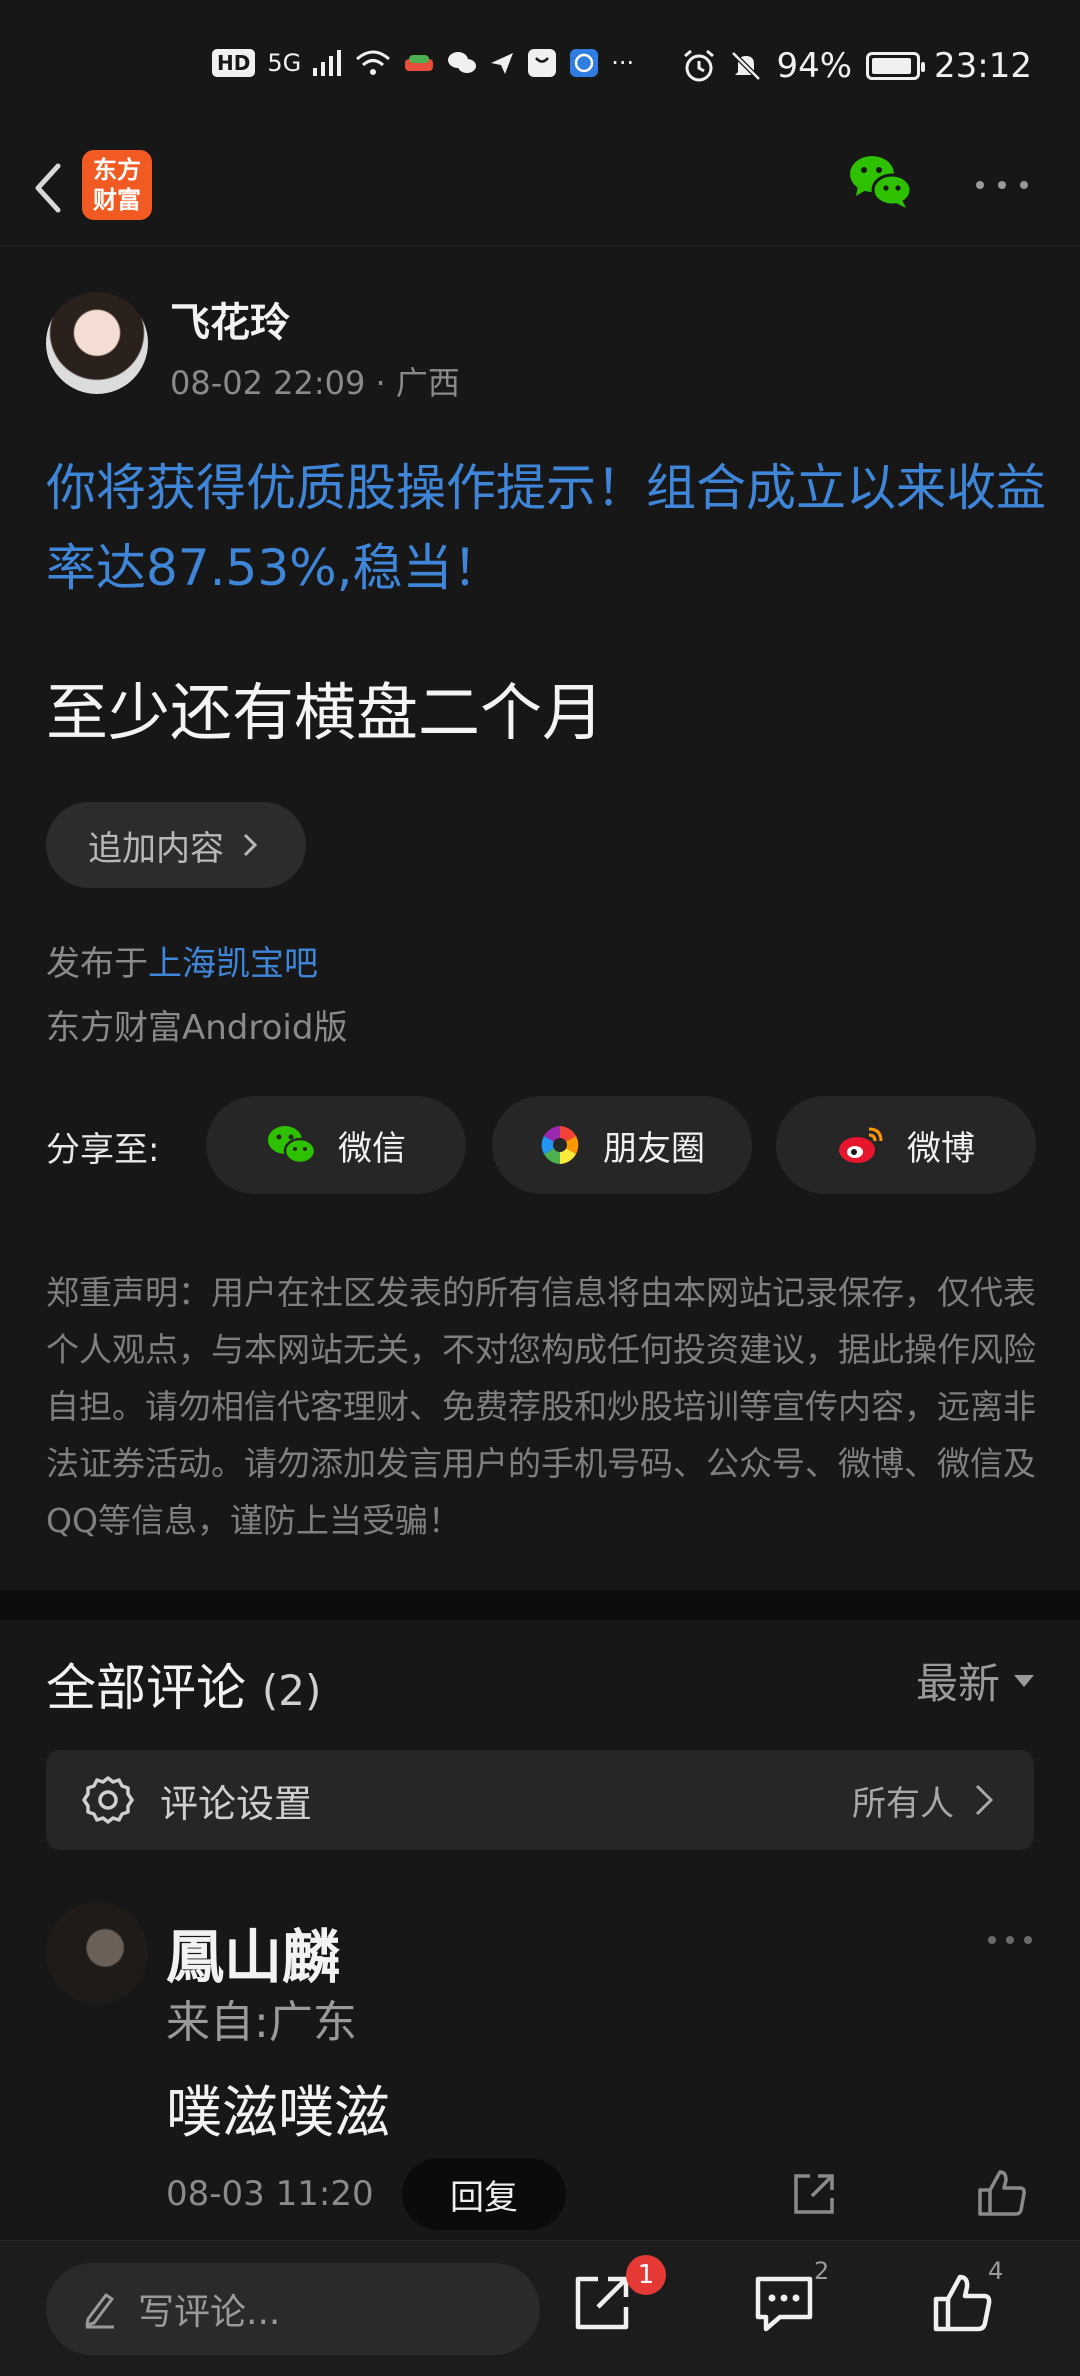 The image size is (1080, 2376). I want to click on comment-icon, so click(784, 2303).